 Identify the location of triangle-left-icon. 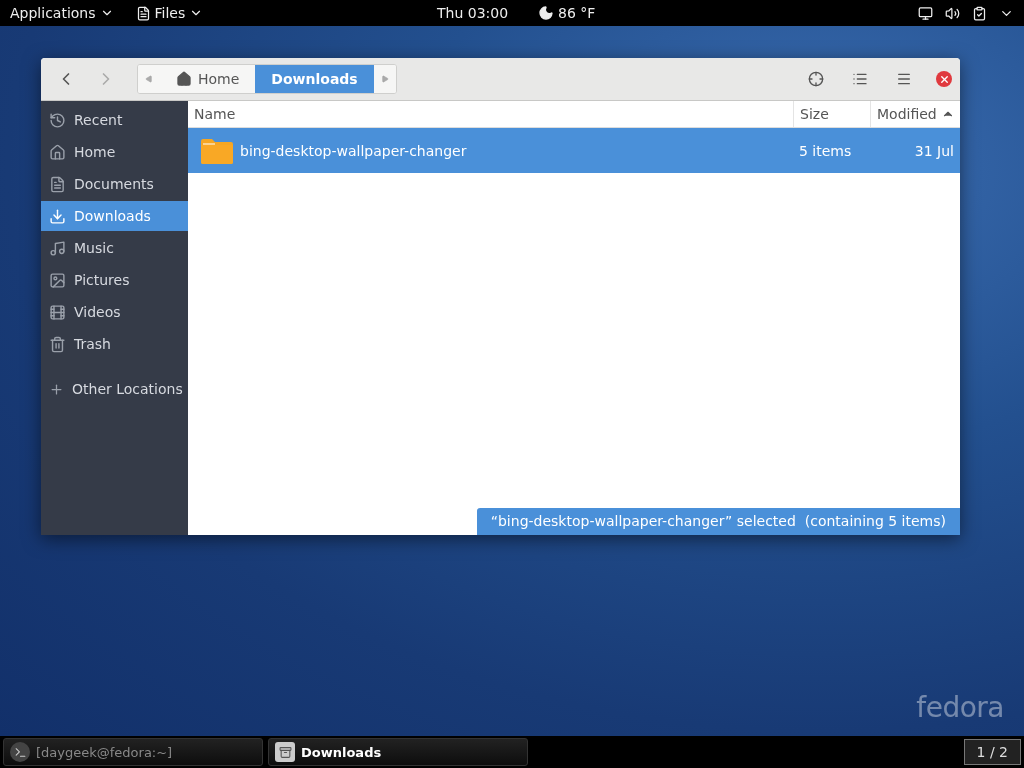
(149, 79).